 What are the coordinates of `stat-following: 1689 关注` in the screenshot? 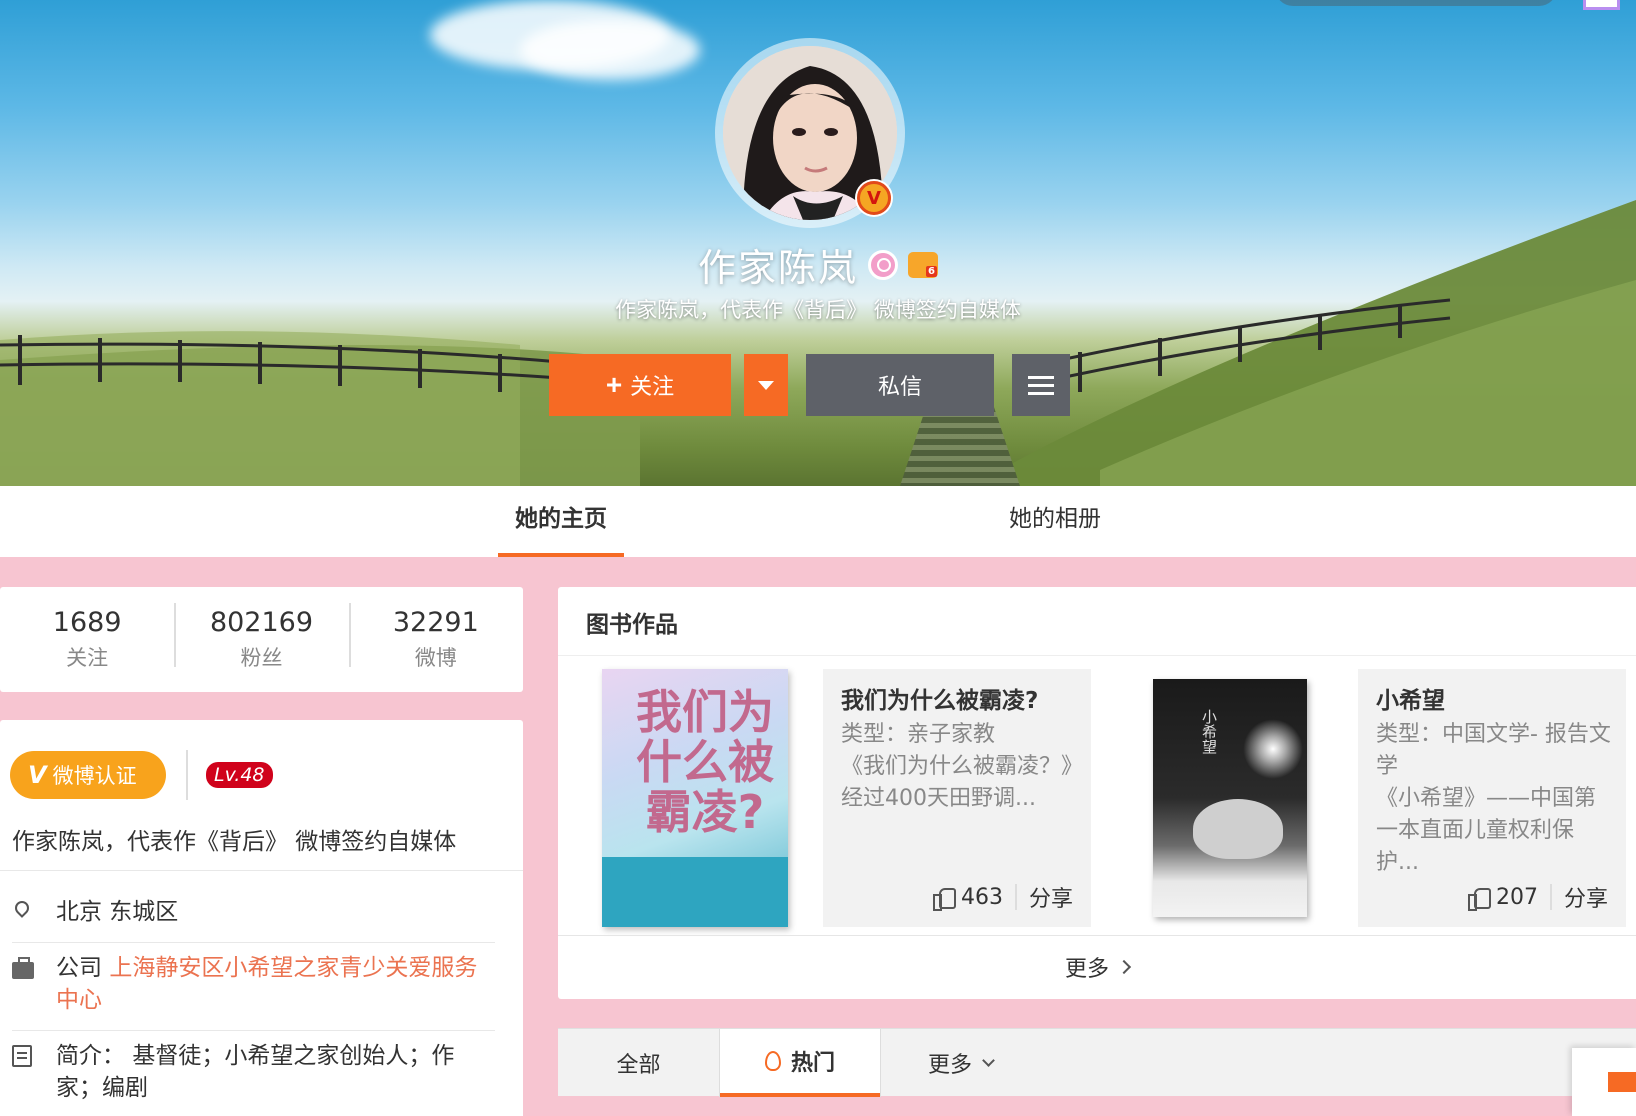 It's located at (87, 639).